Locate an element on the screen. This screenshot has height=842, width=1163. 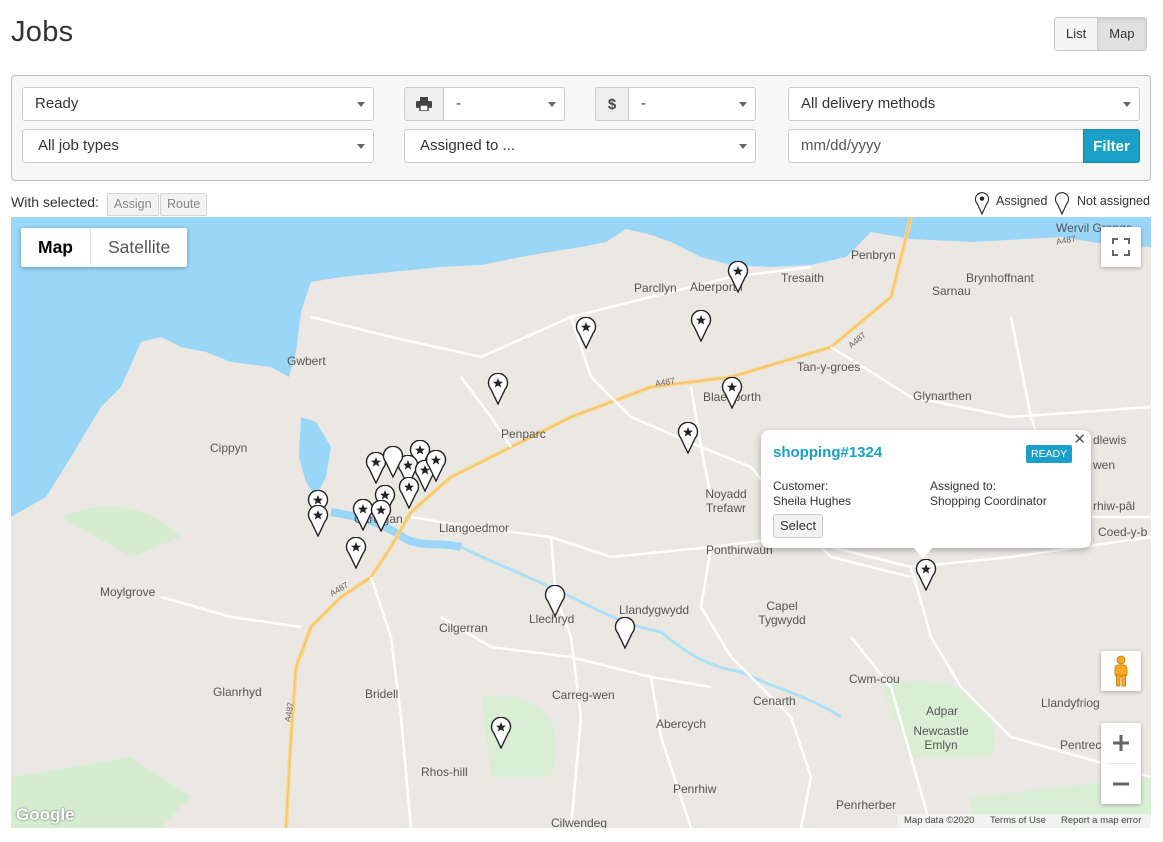
date-input: mm/dd/yyyy is located at coordinates (936, 146).